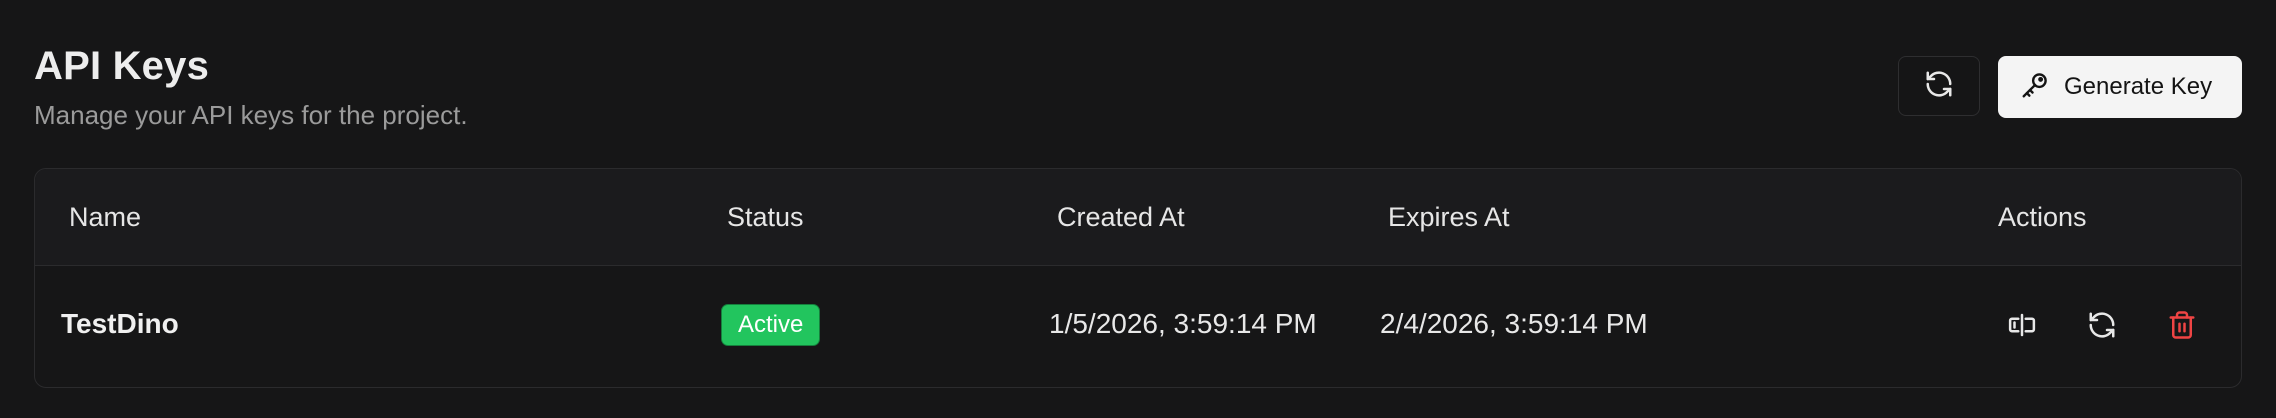 Image resolution: width=2276 pixels, height=418 pixels. Describe the element at coordinates (765, 217) in the screenshot. I see `column-header-status: Status` at that location.